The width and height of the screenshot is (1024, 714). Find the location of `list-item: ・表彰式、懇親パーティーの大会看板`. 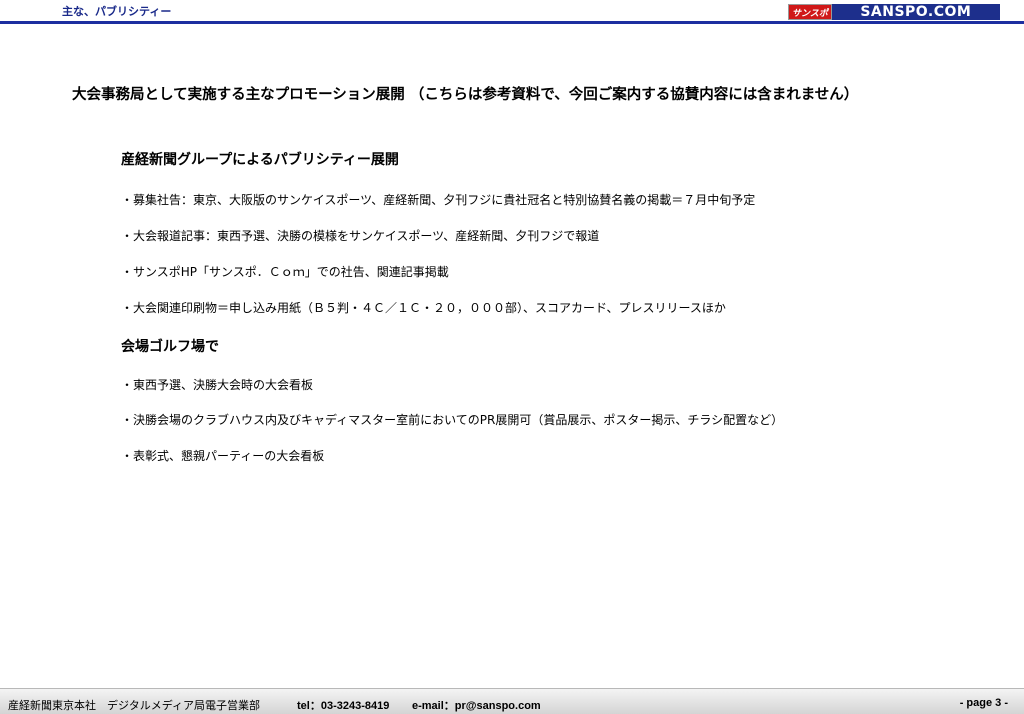

list-item: ・表彰式、懇親パーティーの大会看板 is located at coordinates (223, 456).